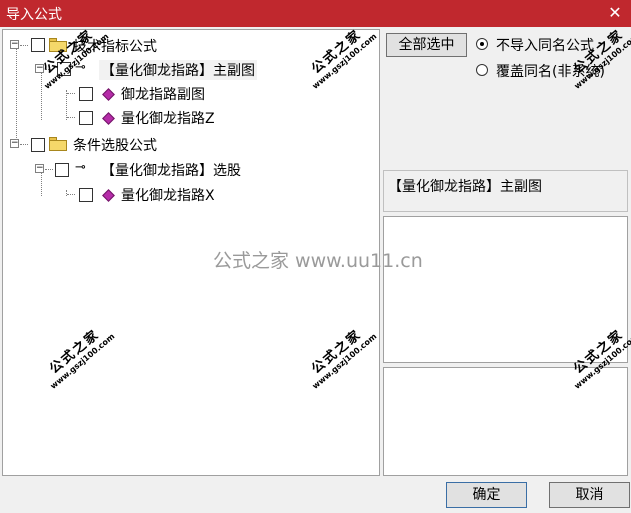 This screenshot has width=631, height=513. What do you see at coordinates (171, 171) in the screenshot?
I see `tree-node-label: 【量化御龙指路】选股` at bounding box center [171, 171].